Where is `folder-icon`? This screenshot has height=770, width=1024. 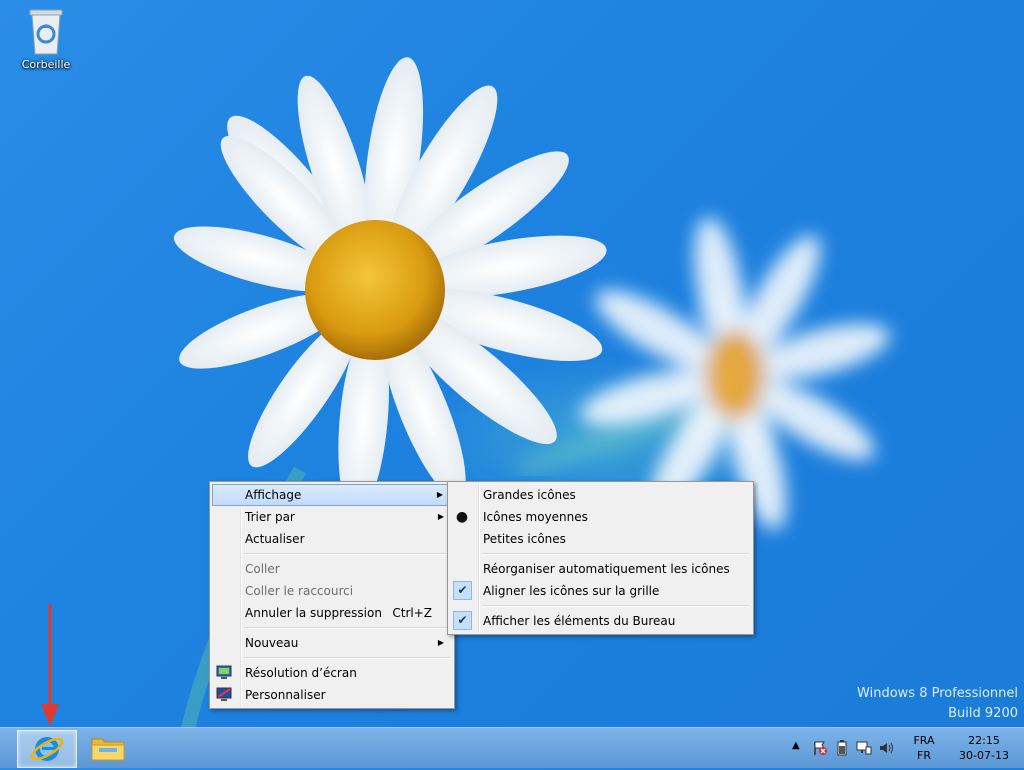
folder-icon is located at coordinates (108, 749).